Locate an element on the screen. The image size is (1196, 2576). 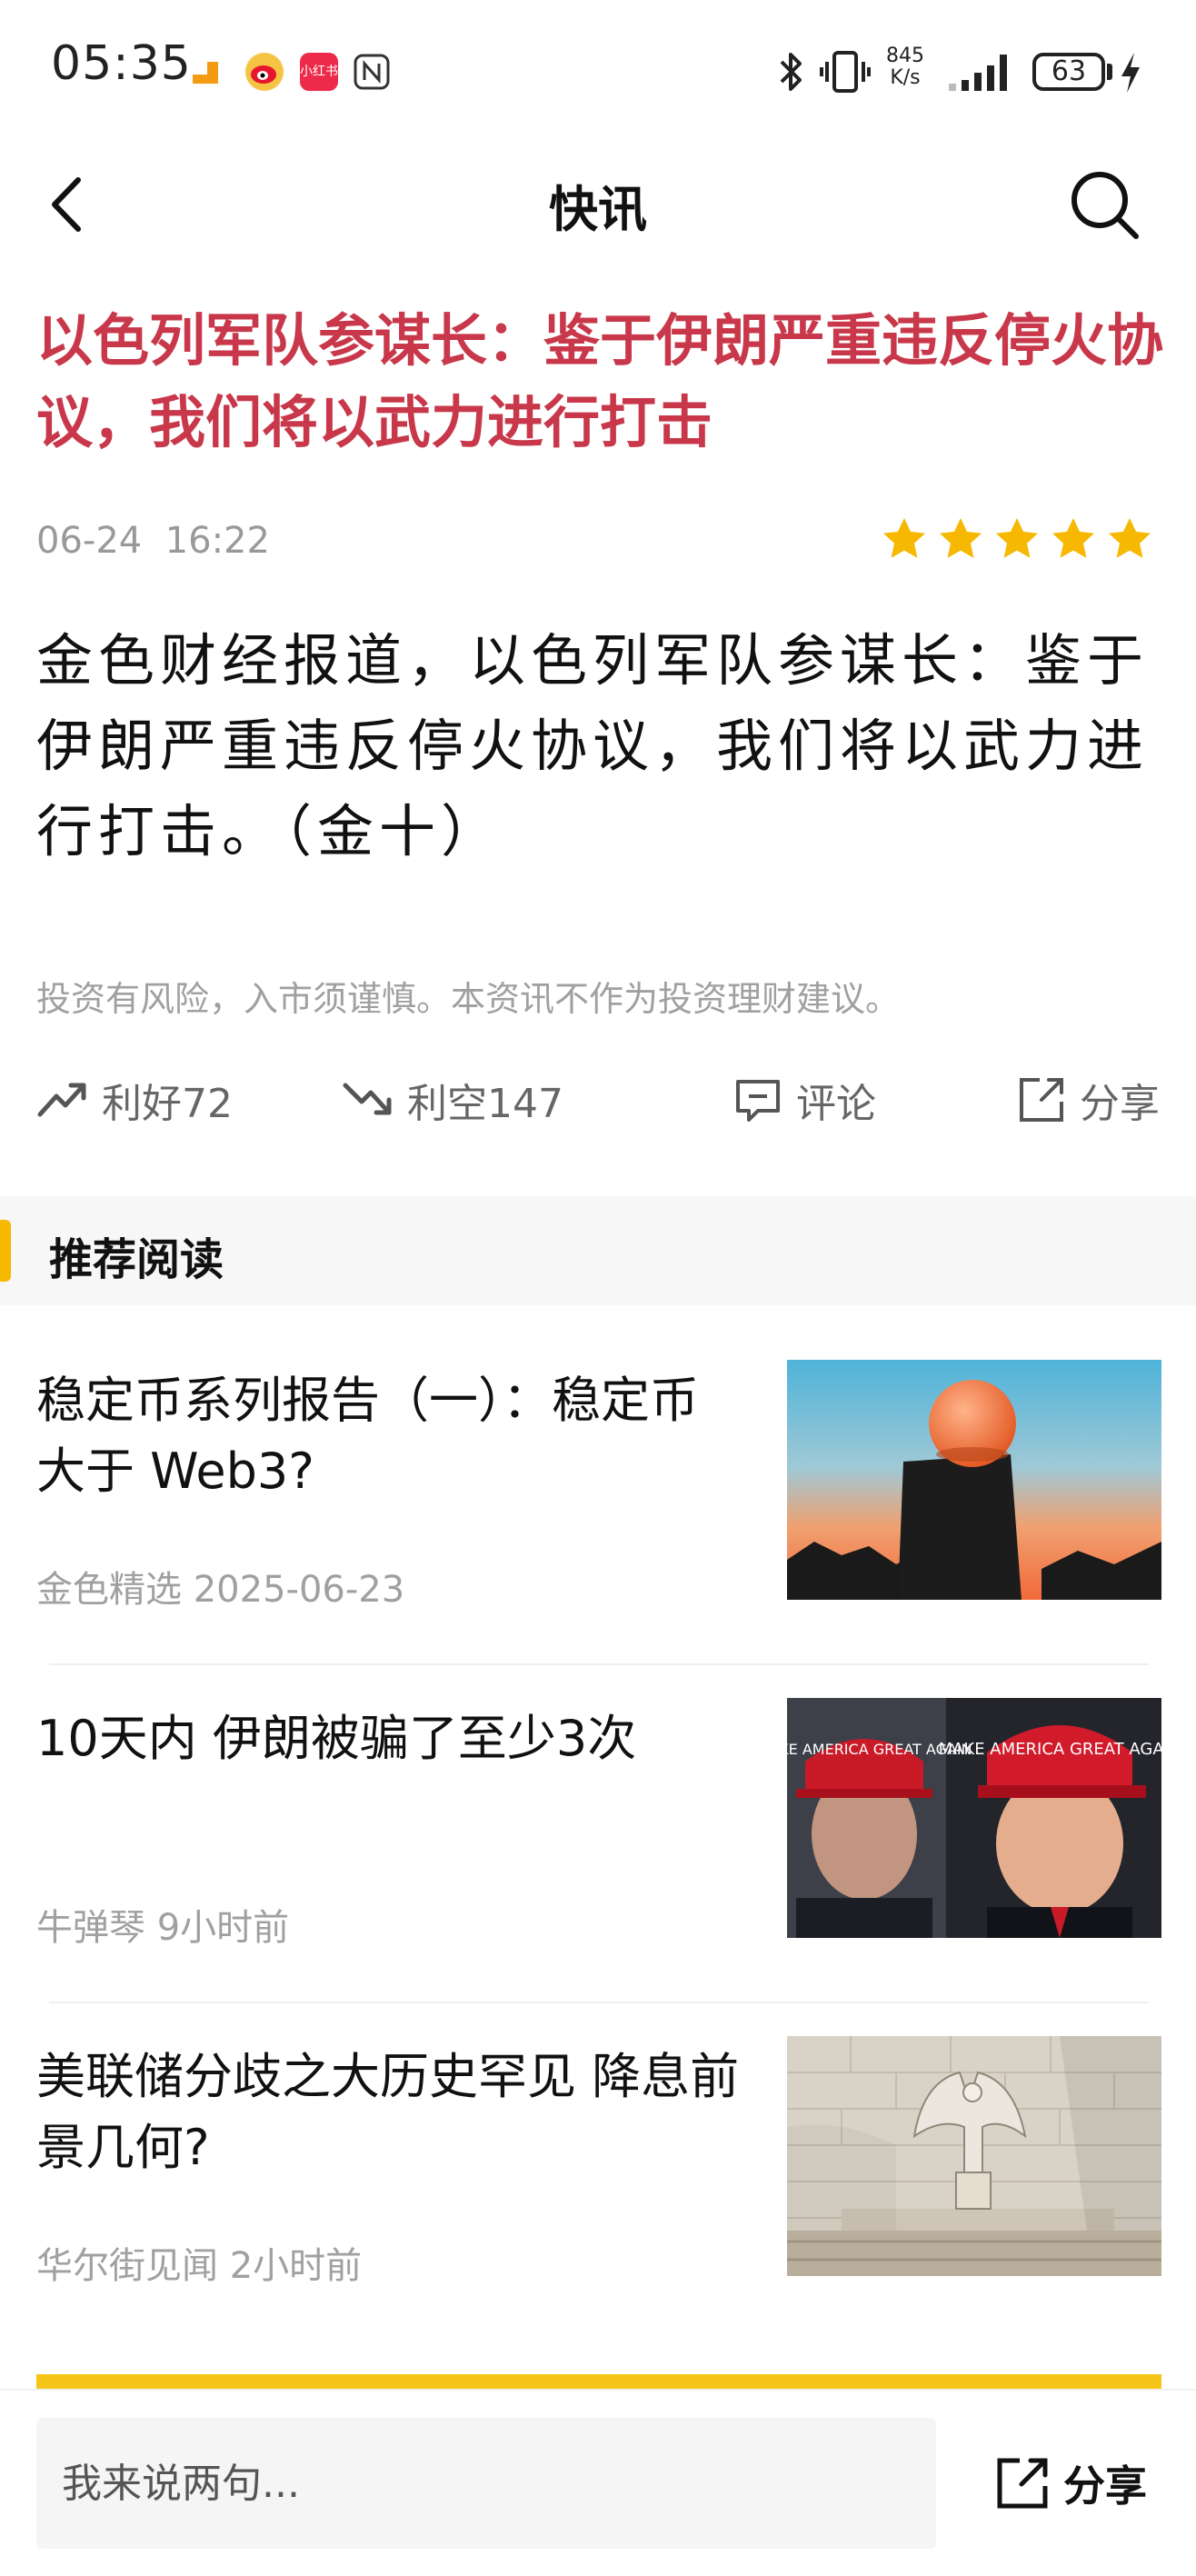
news-time: 2小时前 is located at coordinates (296, 2266).